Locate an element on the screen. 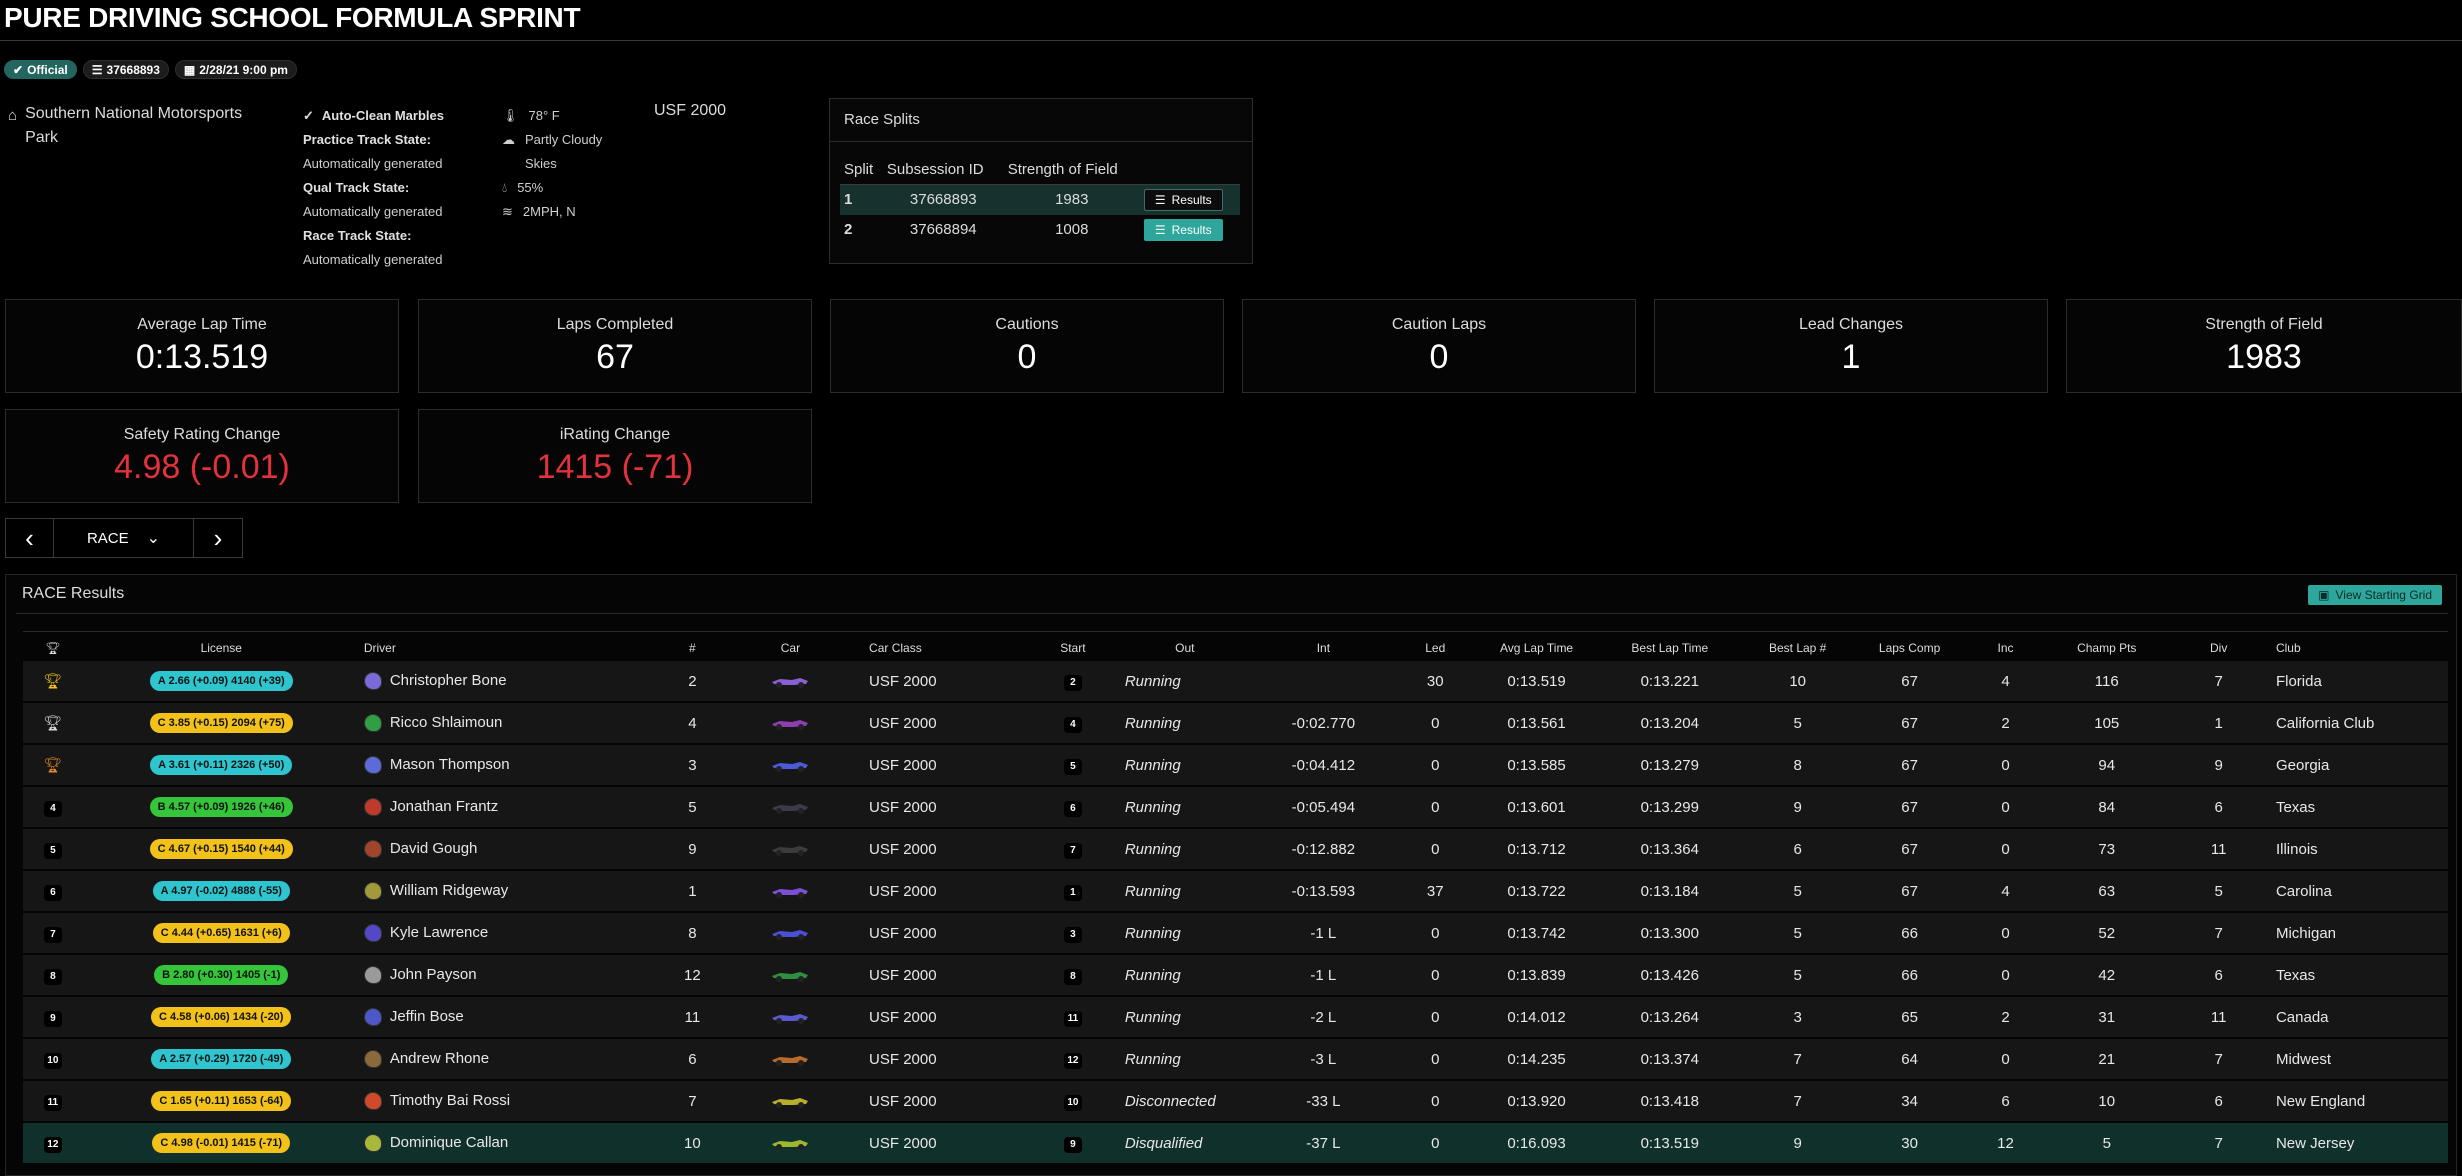 The height and width of the screenshot is (1176, 2462). column-header: Start is located at coordinates (1073, 648).